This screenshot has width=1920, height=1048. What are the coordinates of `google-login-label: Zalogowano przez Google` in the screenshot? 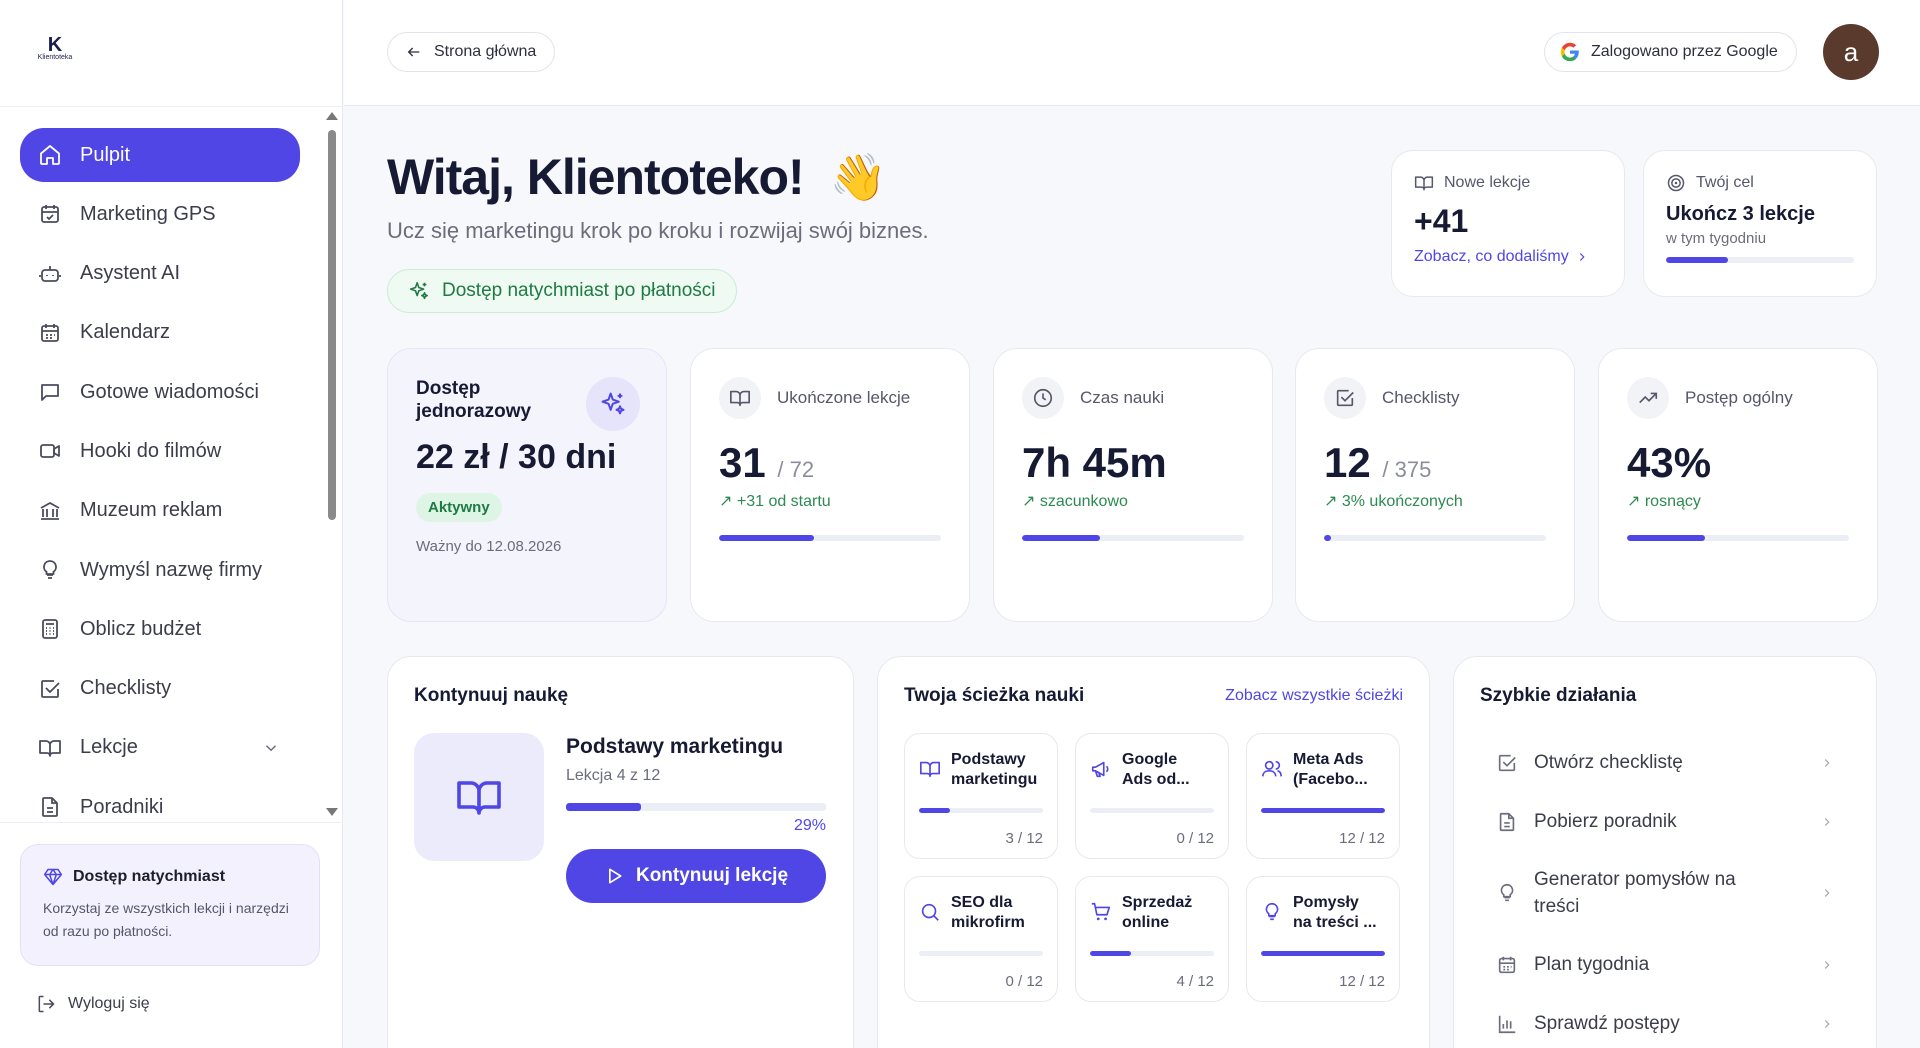 It's located at (1684, 51).